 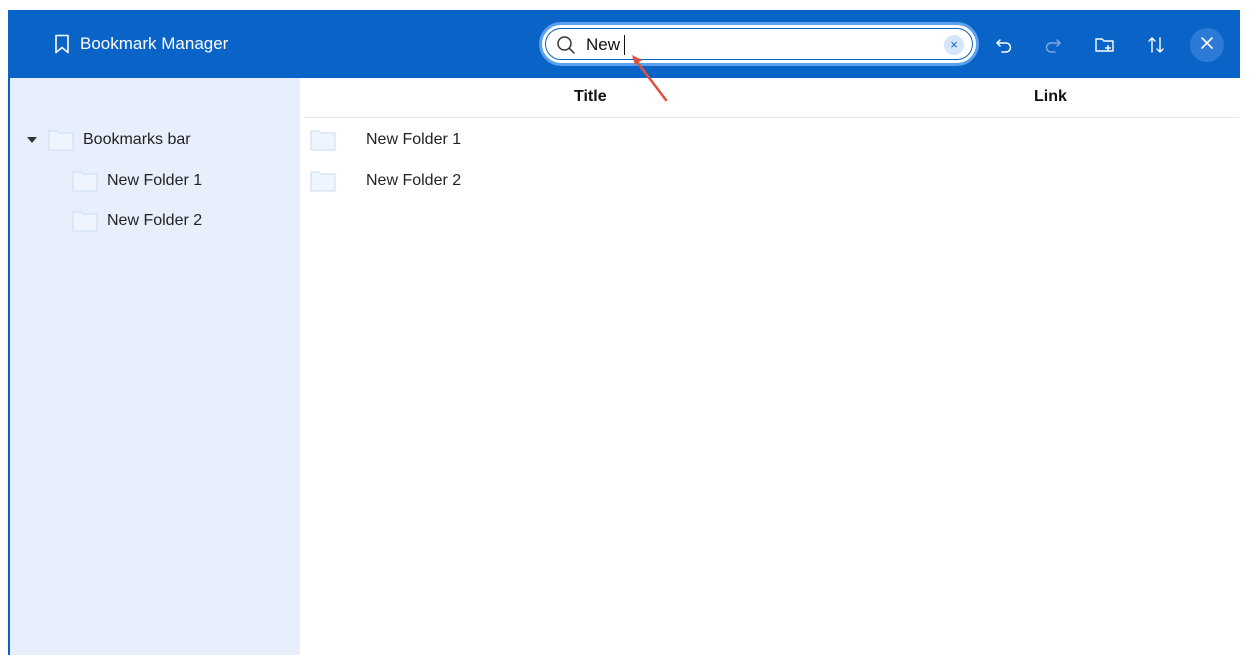 I want to click on tree-item-new-folder-1: New Folder 1, so click(x=137, y=181).